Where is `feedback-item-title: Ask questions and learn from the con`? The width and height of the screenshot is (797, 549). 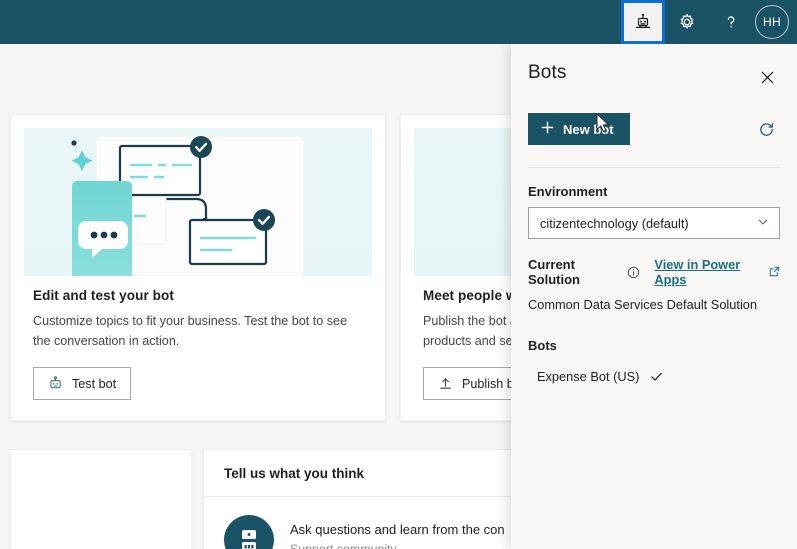 feedback-item-title: Ask questions and learn from the con is located at coordinates (397, 529).